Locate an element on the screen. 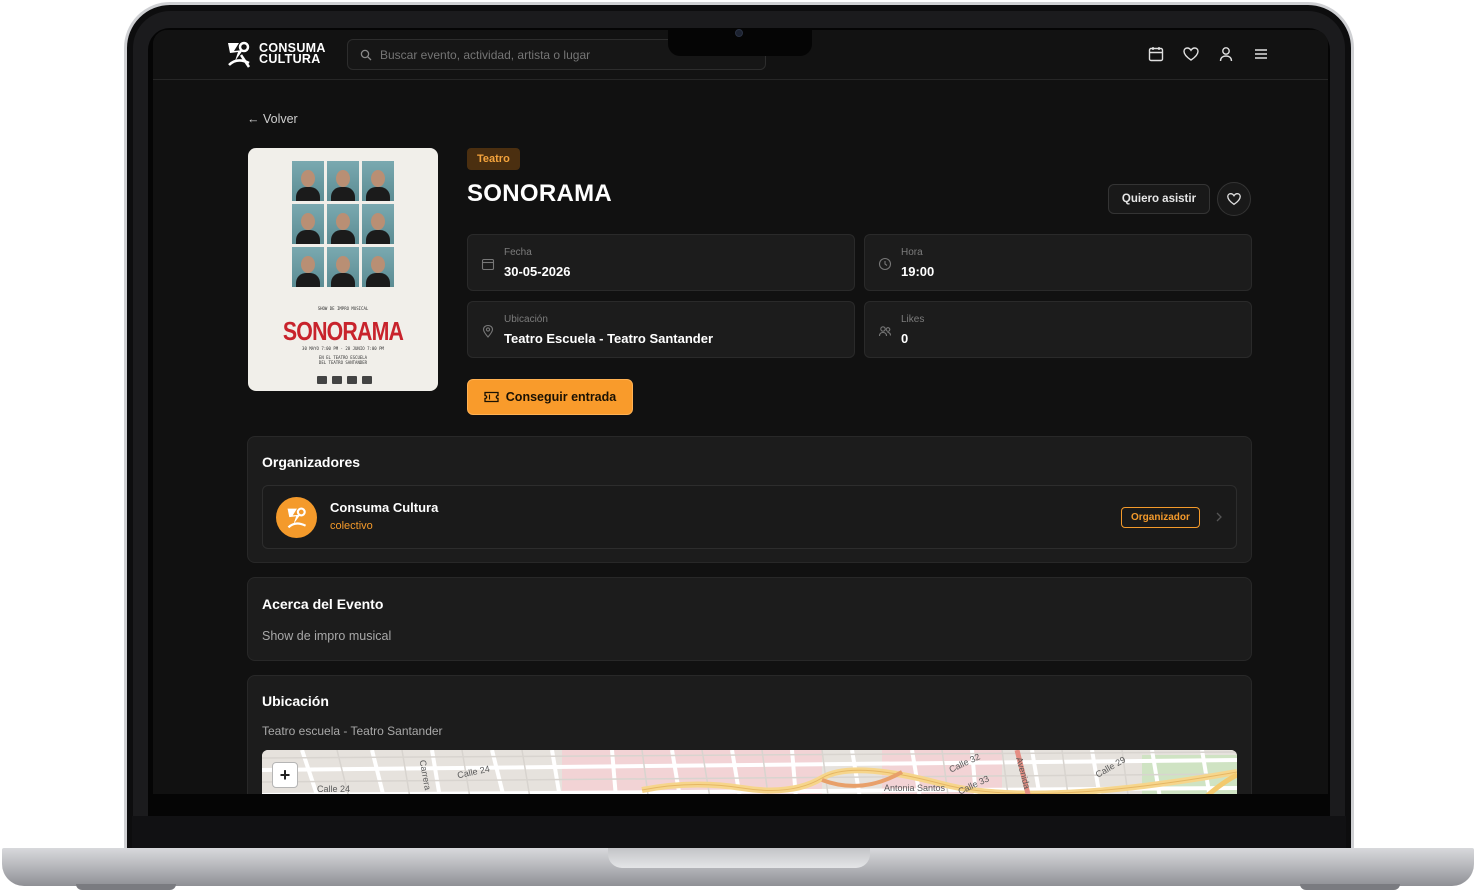 The height and width of the screenshot is (894, 1476). favorite-button is located at coordinates (1234, 199).